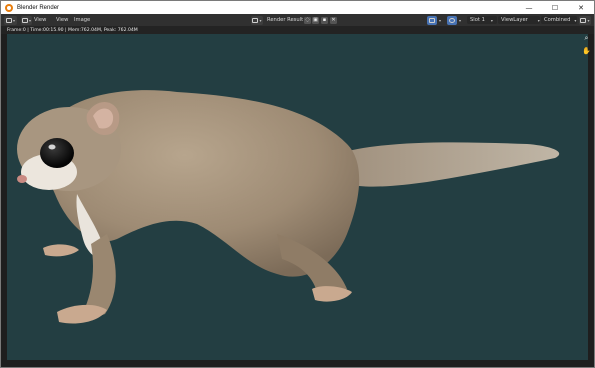 This screenshot has width=595, height=368. Describe the element at coordinates (40, 20) in the screenshot. I see `menu-view: View` at that location.